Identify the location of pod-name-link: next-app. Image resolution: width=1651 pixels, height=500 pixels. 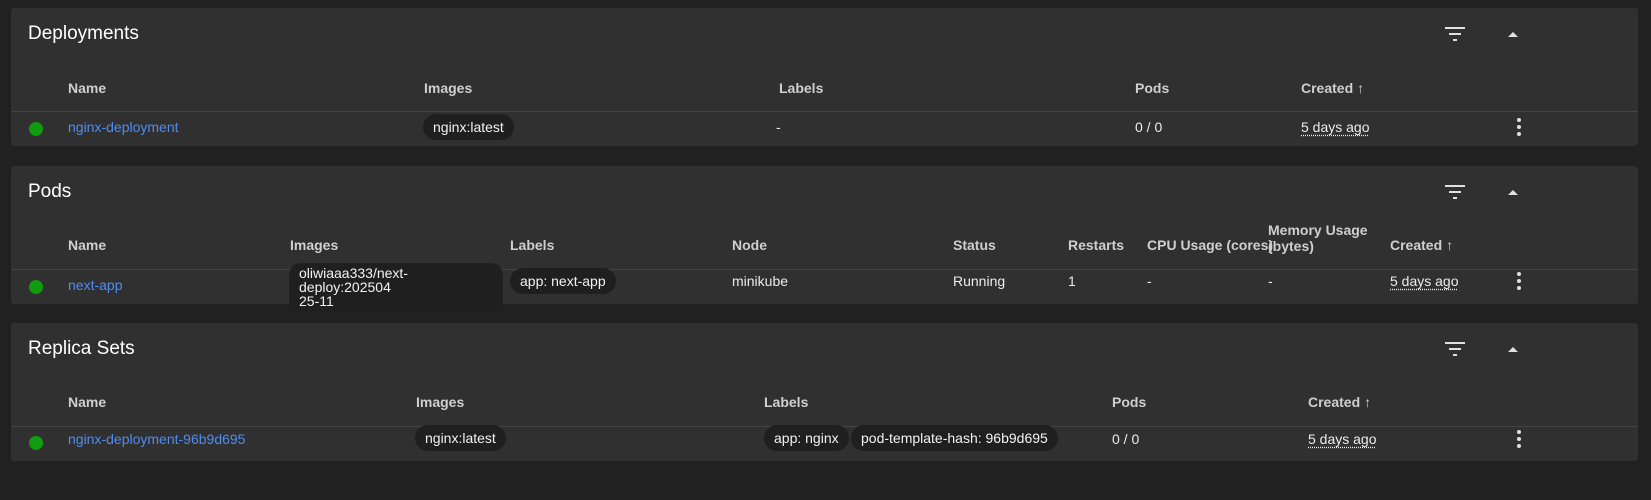
(95, 285).